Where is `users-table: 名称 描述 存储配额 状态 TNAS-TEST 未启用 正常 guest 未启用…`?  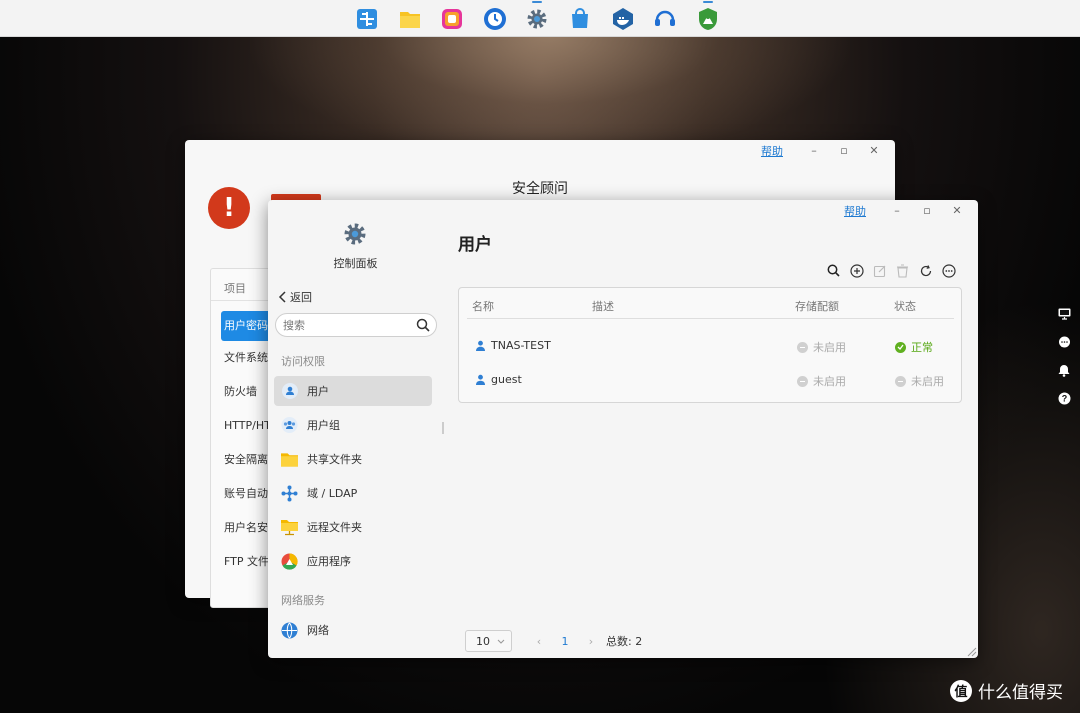
users-table: 名称 描述 存储配额 状态 TNAS-TEST 未启用 正常 guest 未启用… is located at coordinates (710, 345).